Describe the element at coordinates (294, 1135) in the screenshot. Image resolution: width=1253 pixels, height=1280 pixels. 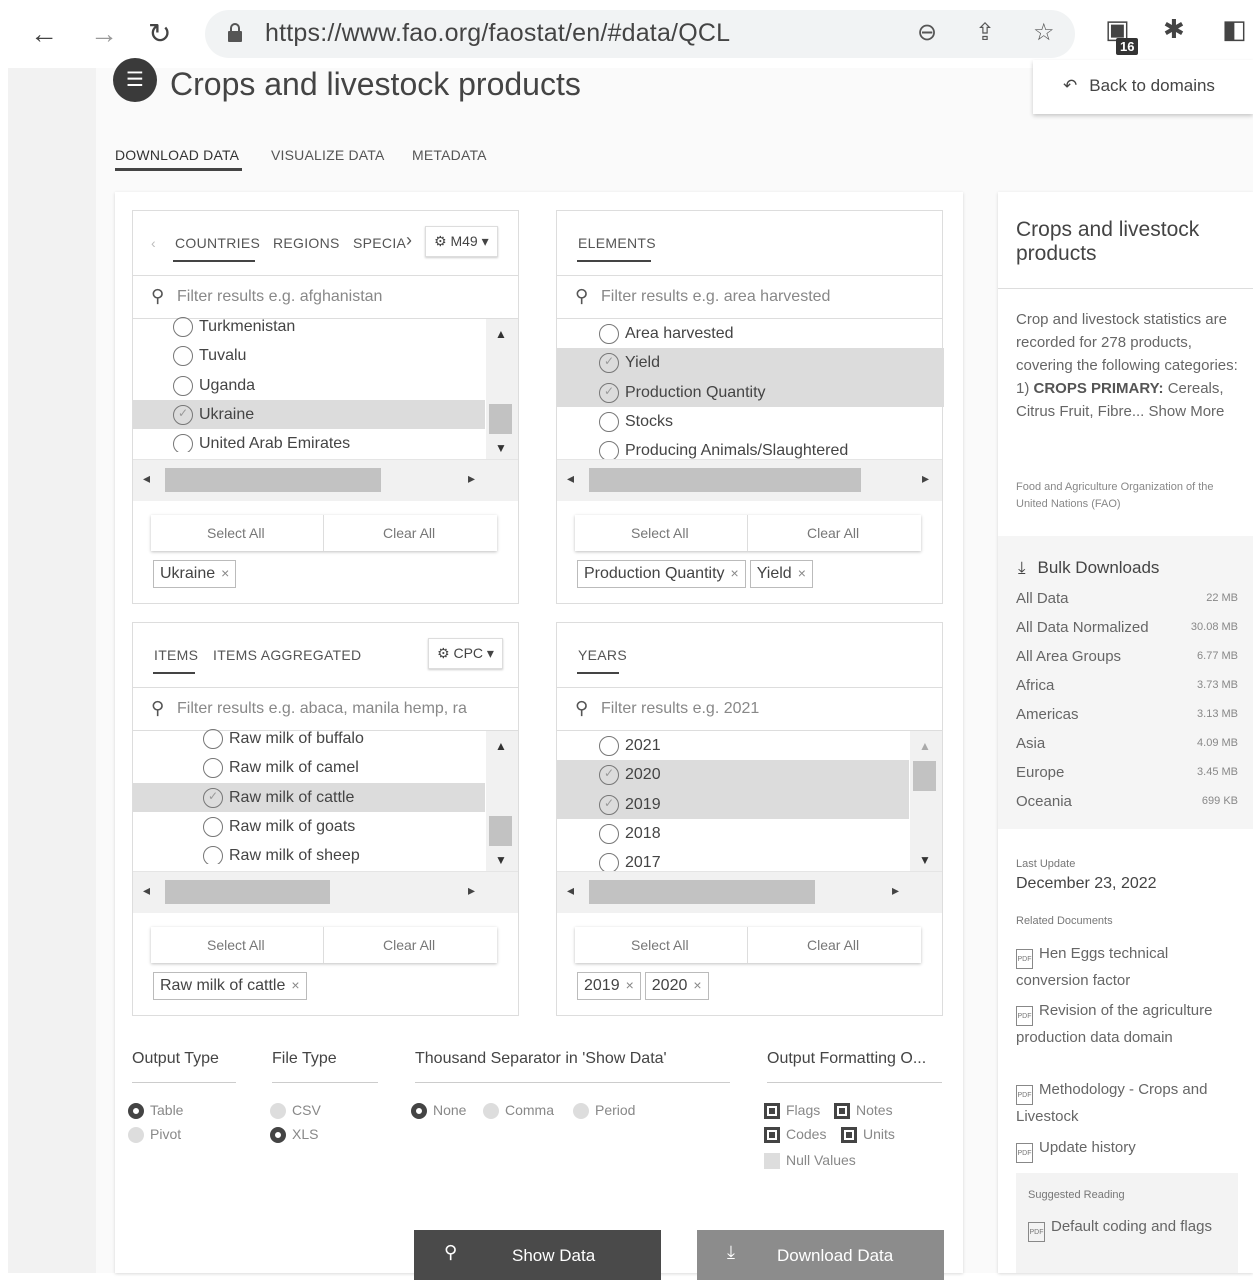
I see `file-type-xls-radio: XLS` at that location.